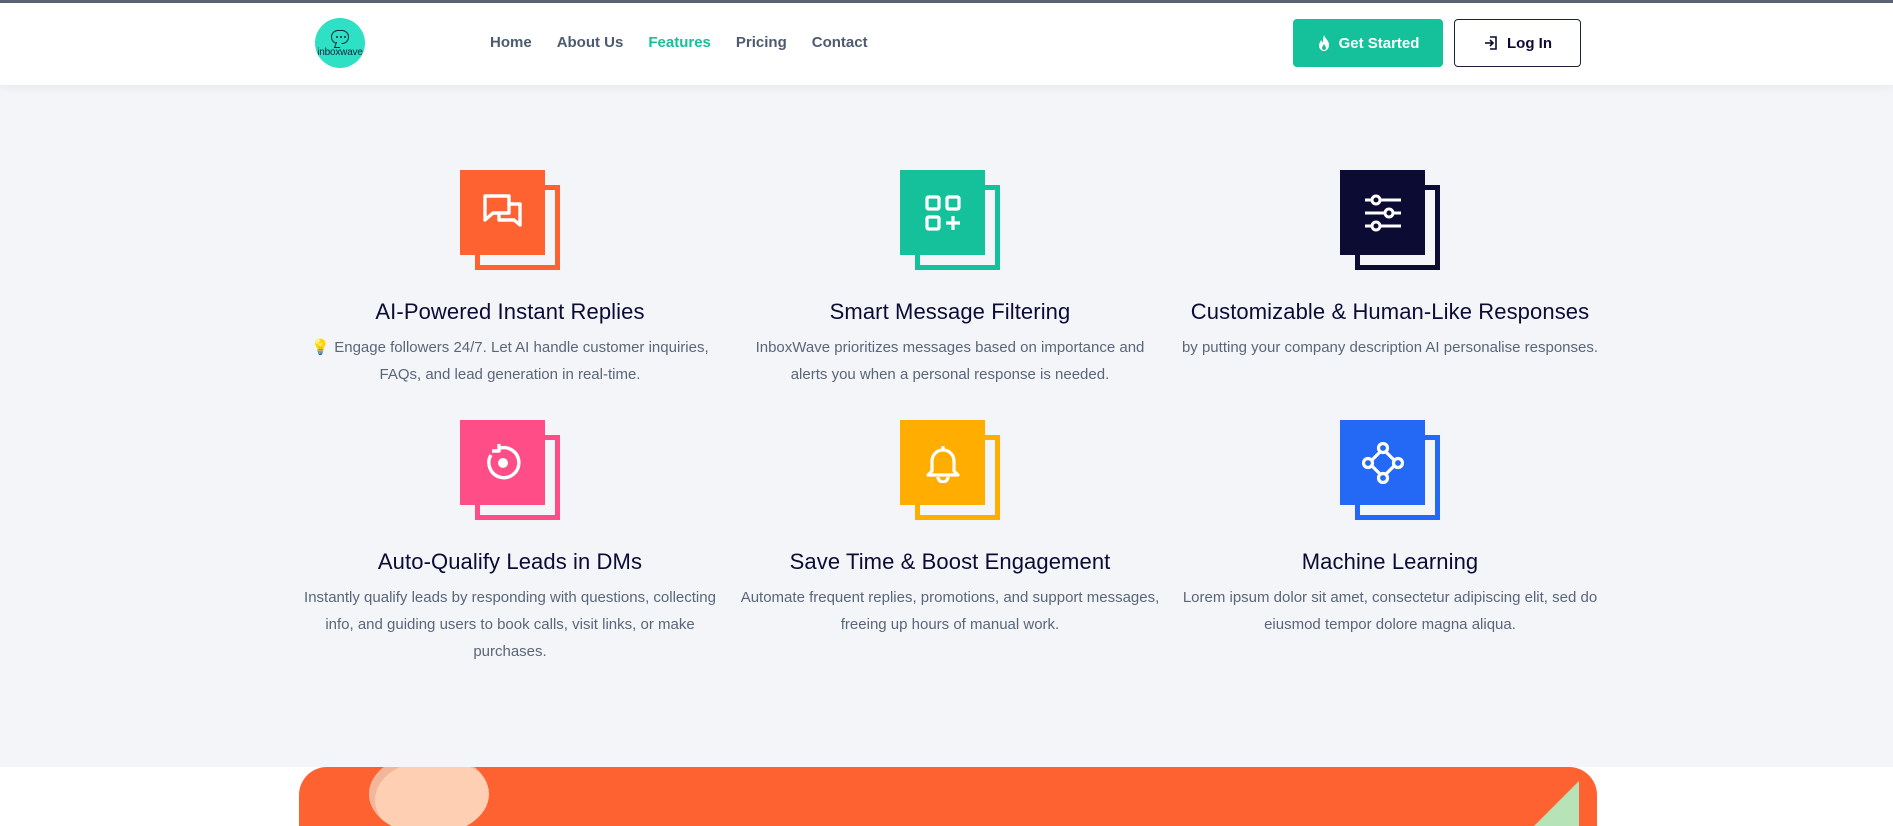  Describe the element at coordinates (340, 37) in the screenshot. I see `chat-logo-icon` at that location.